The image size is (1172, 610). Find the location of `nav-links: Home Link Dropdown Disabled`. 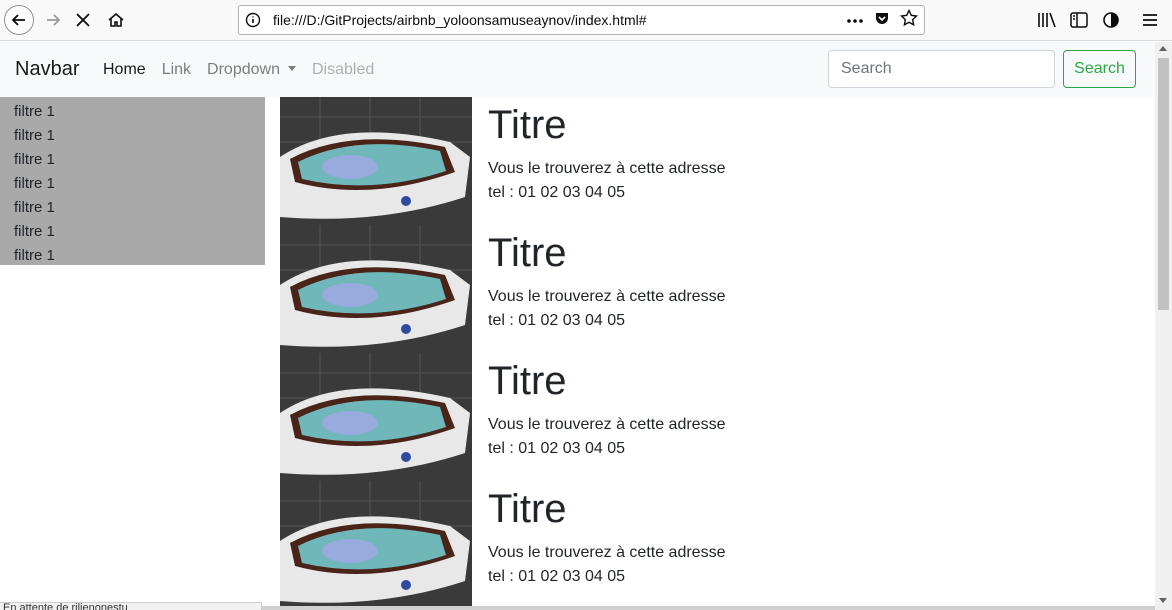

nav-links: Home Link Dropdown Disabled is located at coordinates (246, 70).